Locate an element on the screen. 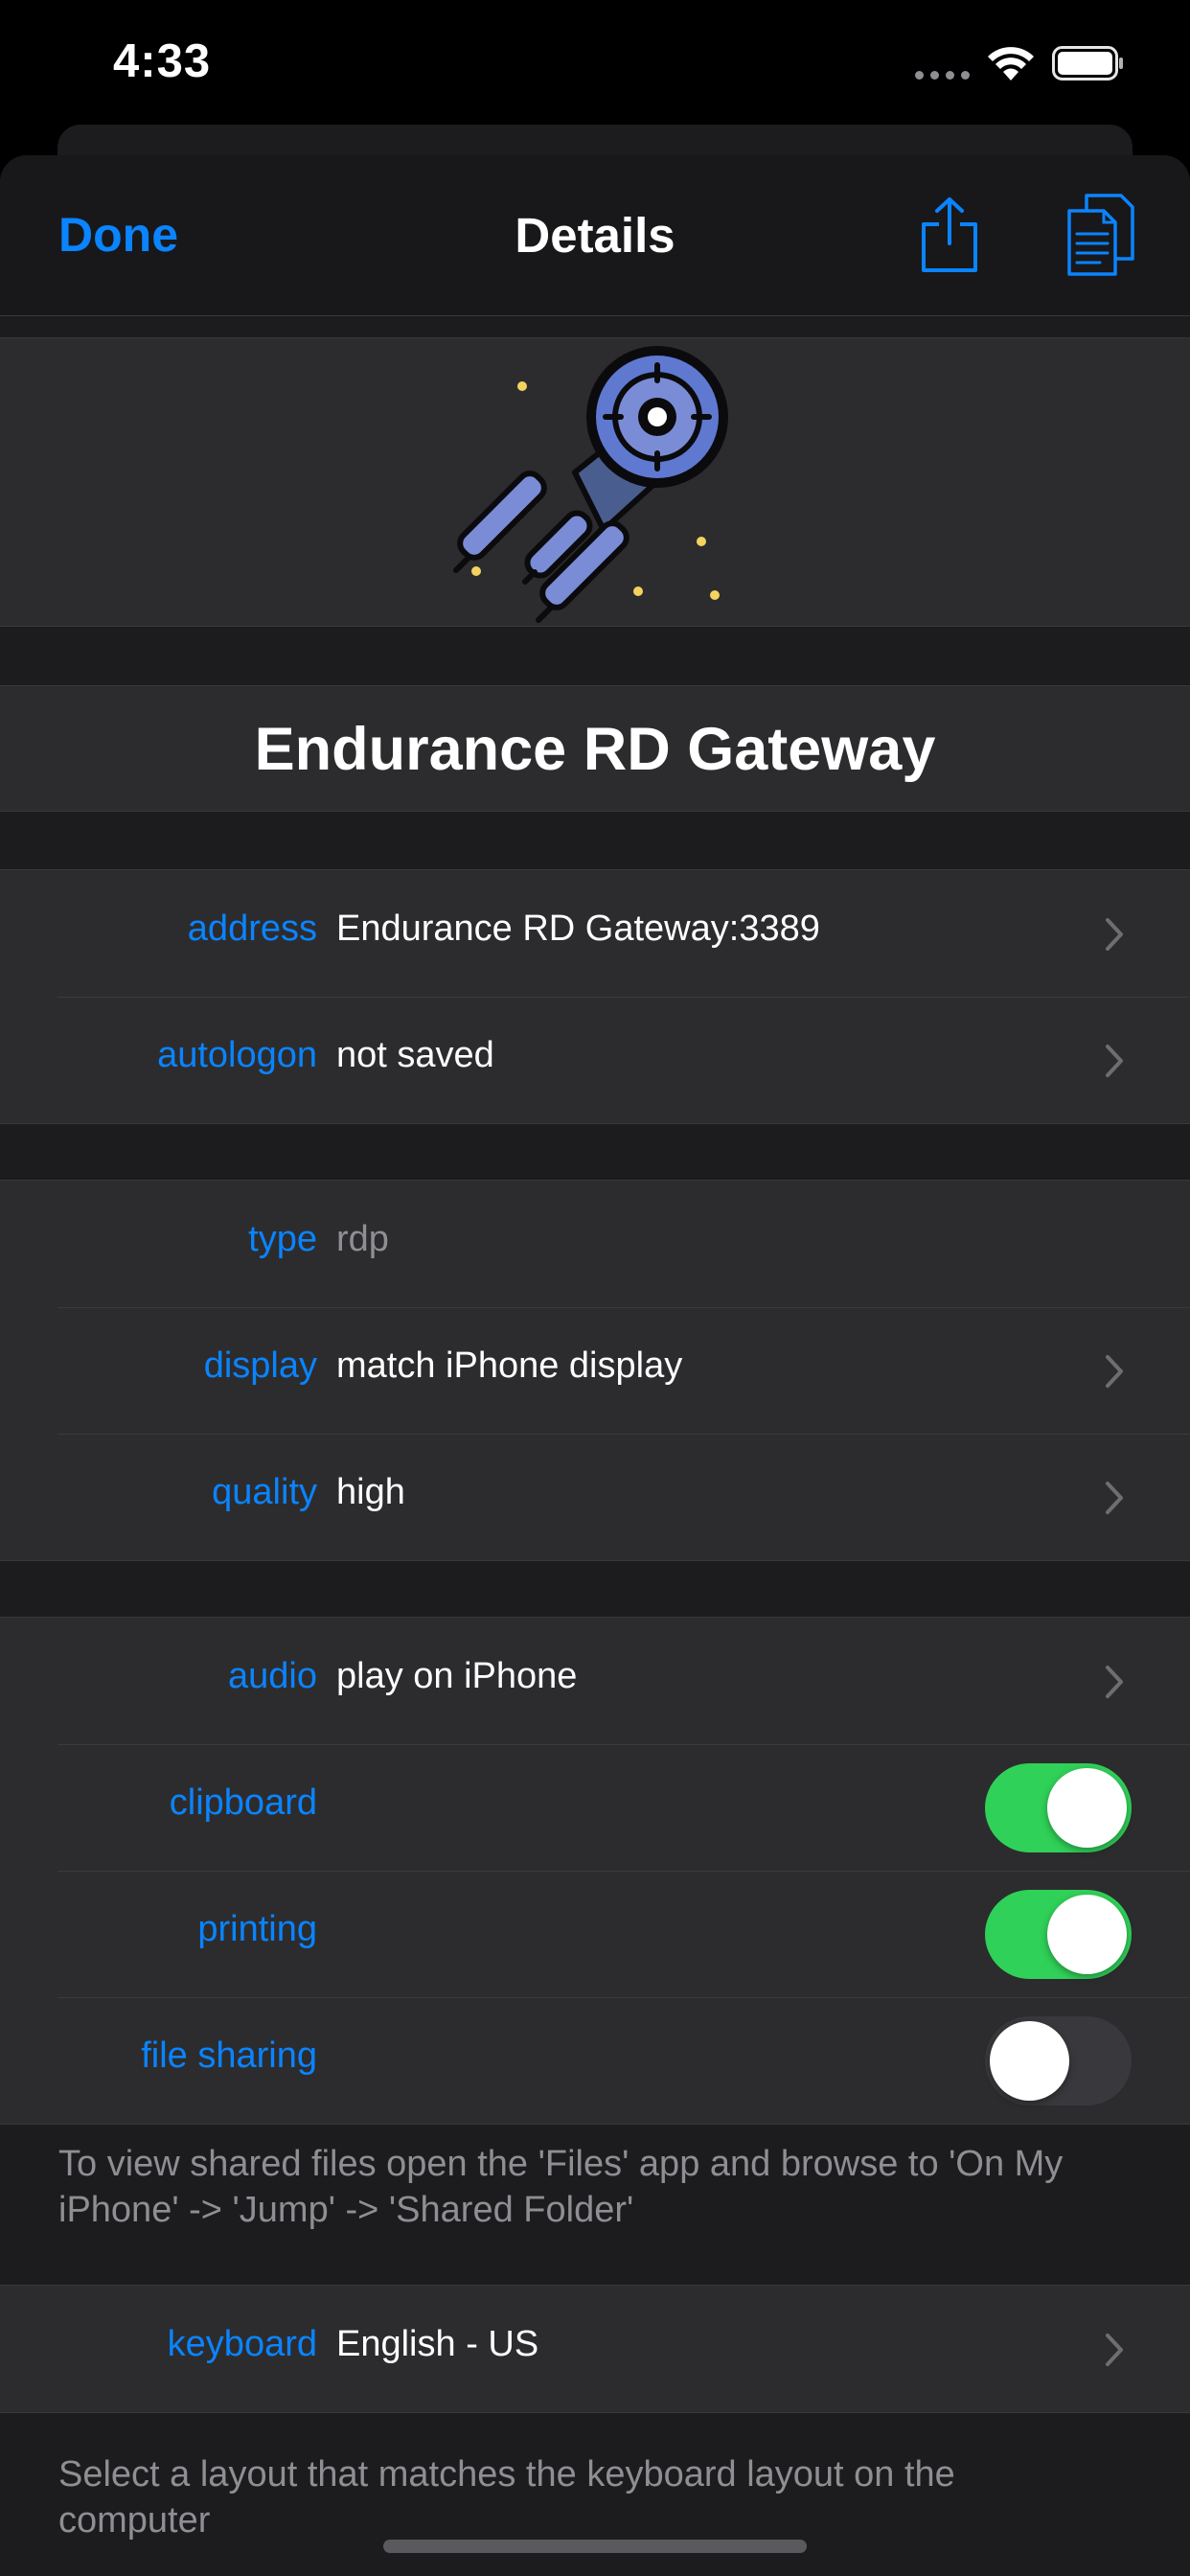 Image resolution: width=1190 pixels, height=2576 pixels. keyboard-row: keyboard English - US is located at coordinates (595, 2349).